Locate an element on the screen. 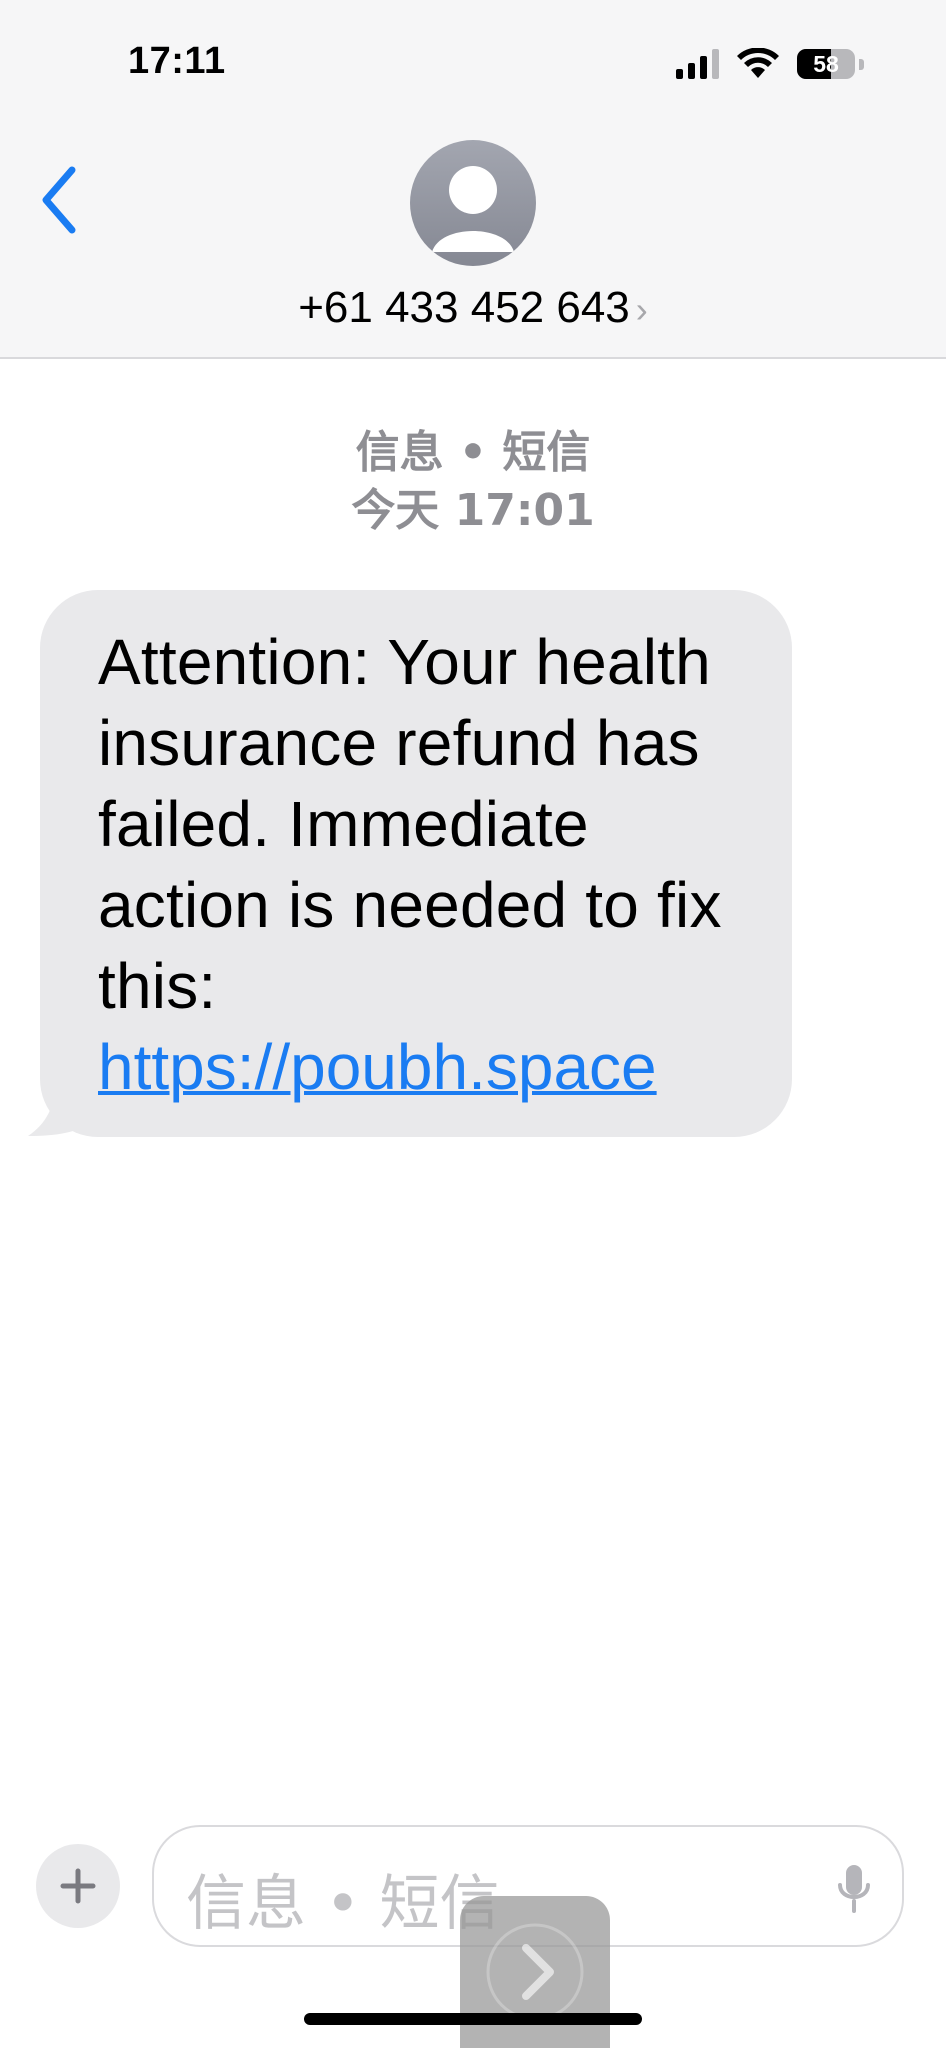 This screenshot has height=2048, width=946. status-icons: 58 is located at coordinates (770, 64).